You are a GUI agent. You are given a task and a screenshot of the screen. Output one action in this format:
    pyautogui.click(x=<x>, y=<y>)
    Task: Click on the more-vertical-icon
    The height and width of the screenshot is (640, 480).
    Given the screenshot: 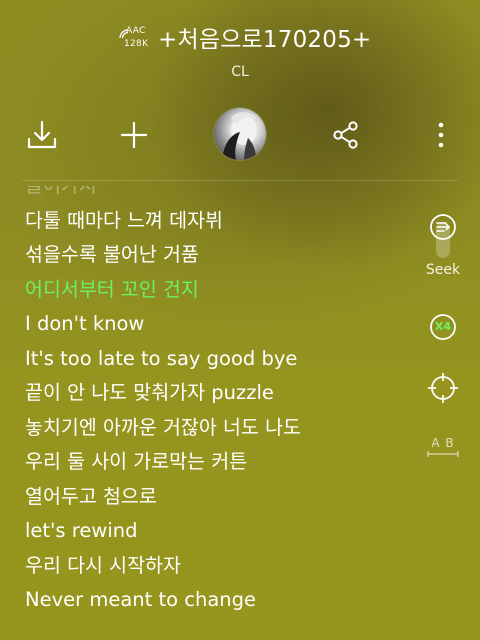 What is the action you would take?
    pyautogui.click(x=441, y=135)
    